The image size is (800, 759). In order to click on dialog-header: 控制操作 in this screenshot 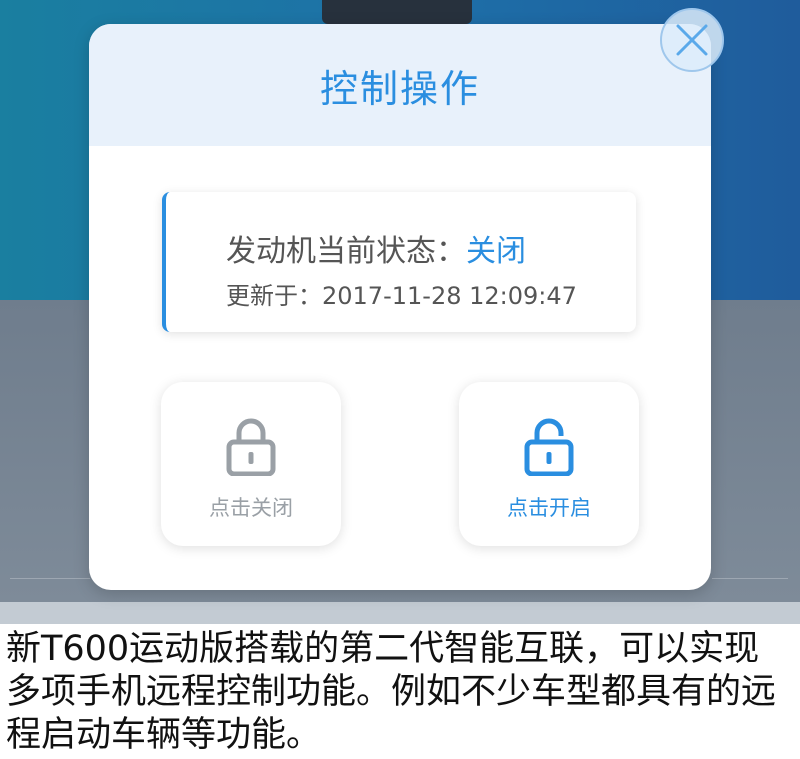, I will do `click(400, 85)`.